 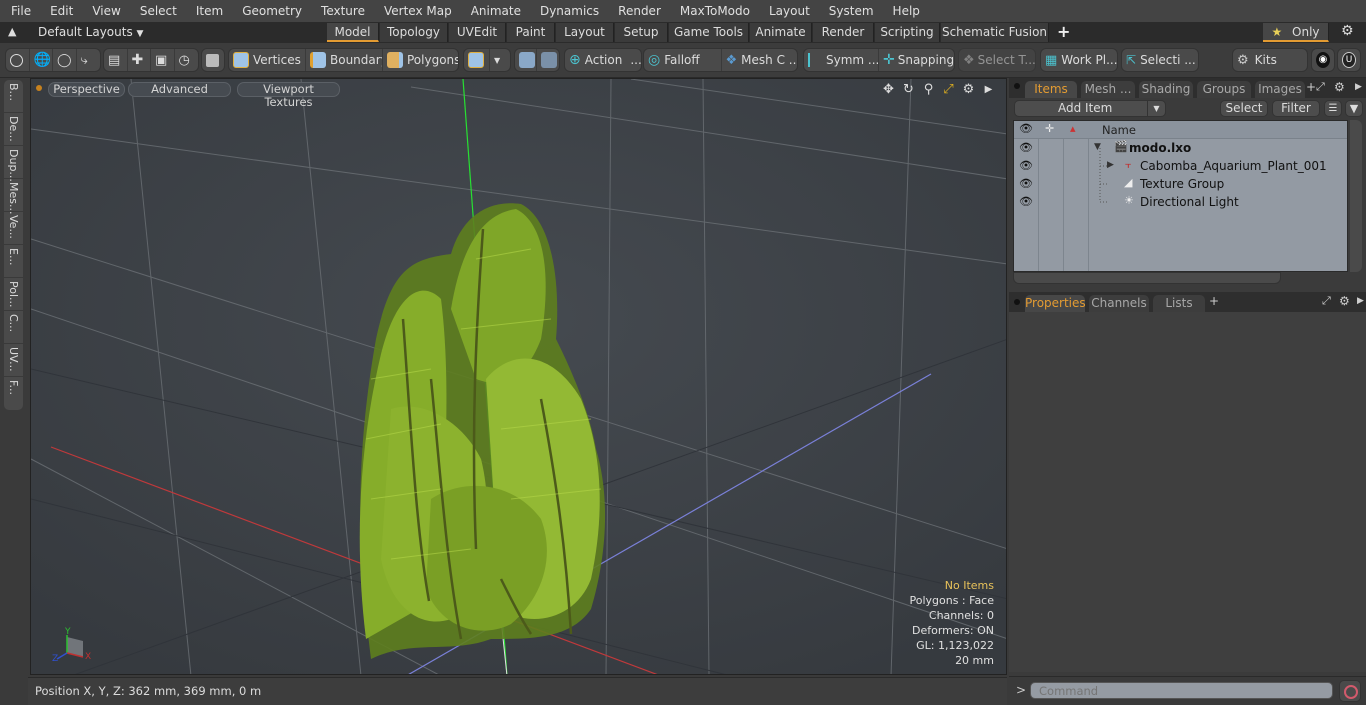 I want to click on list-item: 👁 ▶ ⫟ Cabomba_Aquarium_Plant_001, so click(x=1180, y=166).